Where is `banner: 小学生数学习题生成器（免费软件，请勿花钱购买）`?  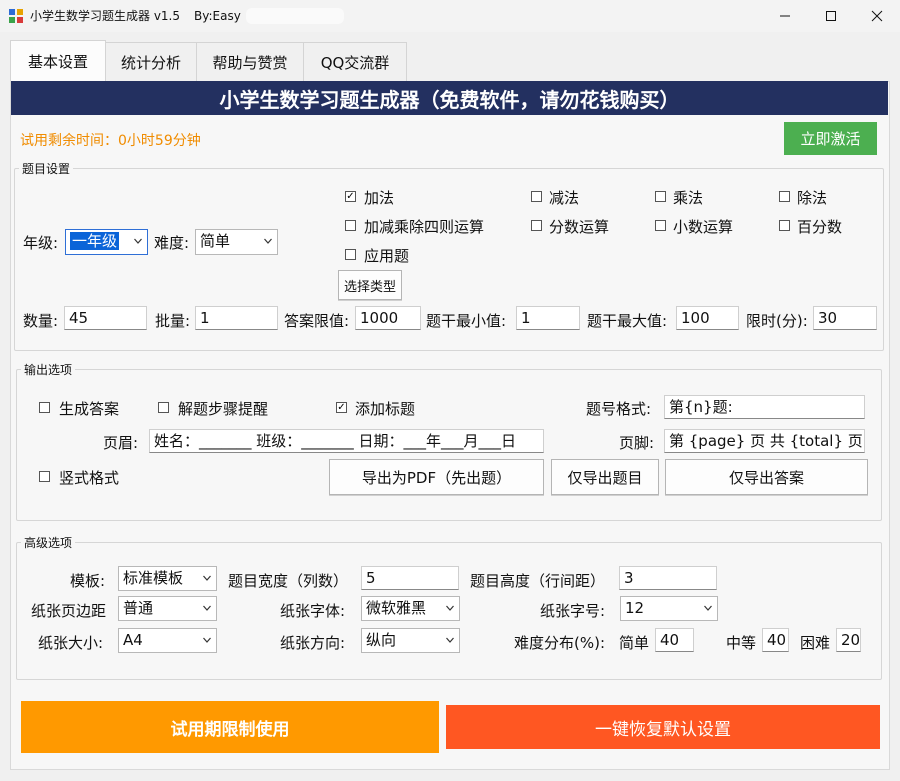 banner: 小学生数学习题生成器（免费软件，请勿花钱购买） is located at coordinates (449, 98).